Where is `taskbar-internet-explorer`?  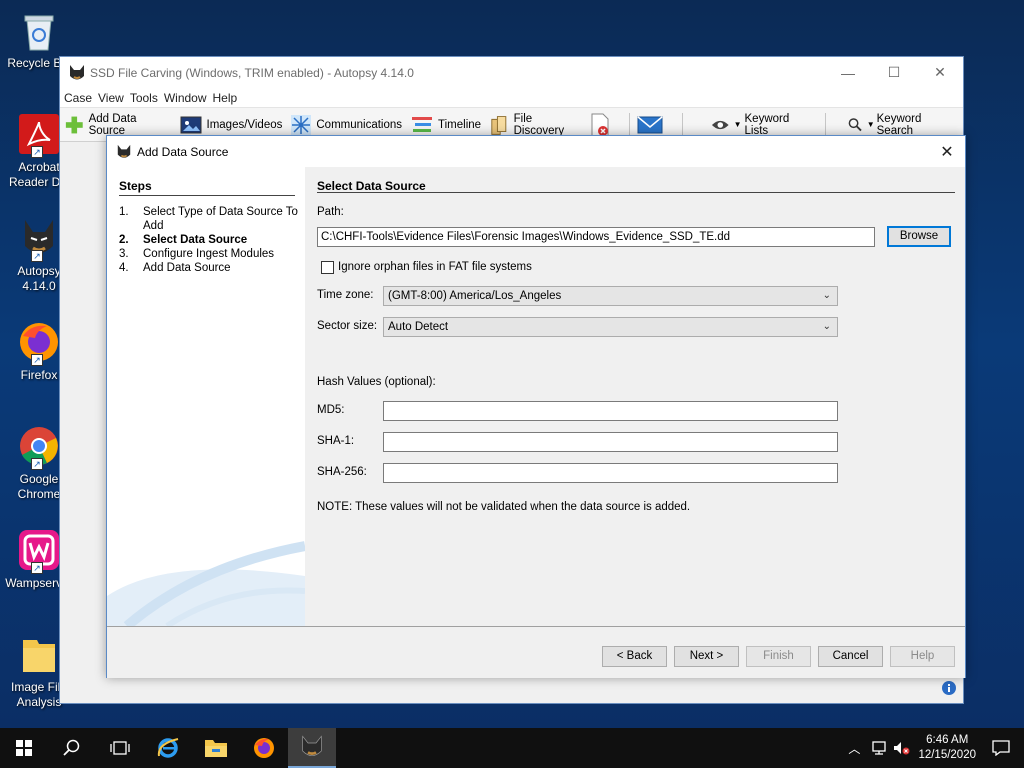
taskbar-internet-explorer is located at coordinates (168, 748).